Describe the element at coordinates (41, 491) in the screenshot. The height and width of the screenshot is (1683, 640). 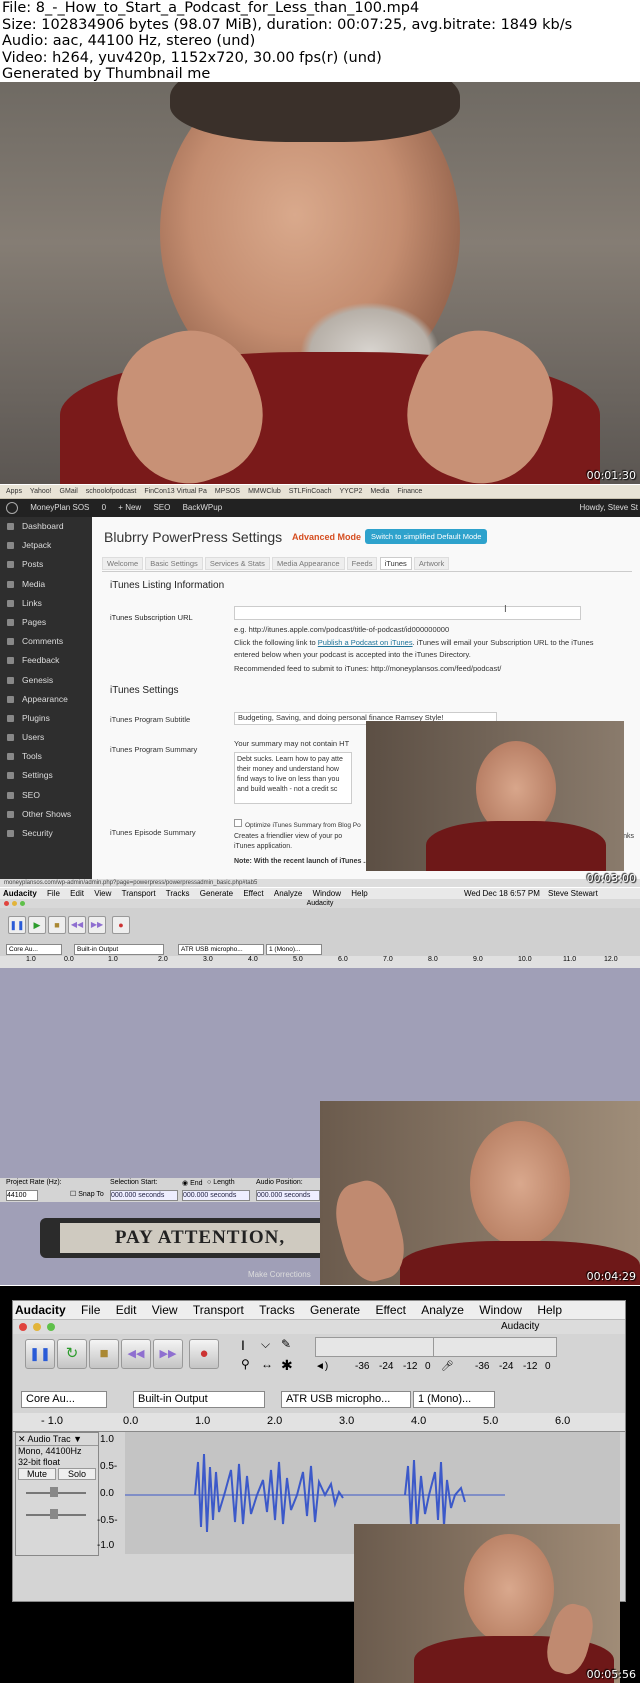
I see `bookmark: Yahoo!` at that location.